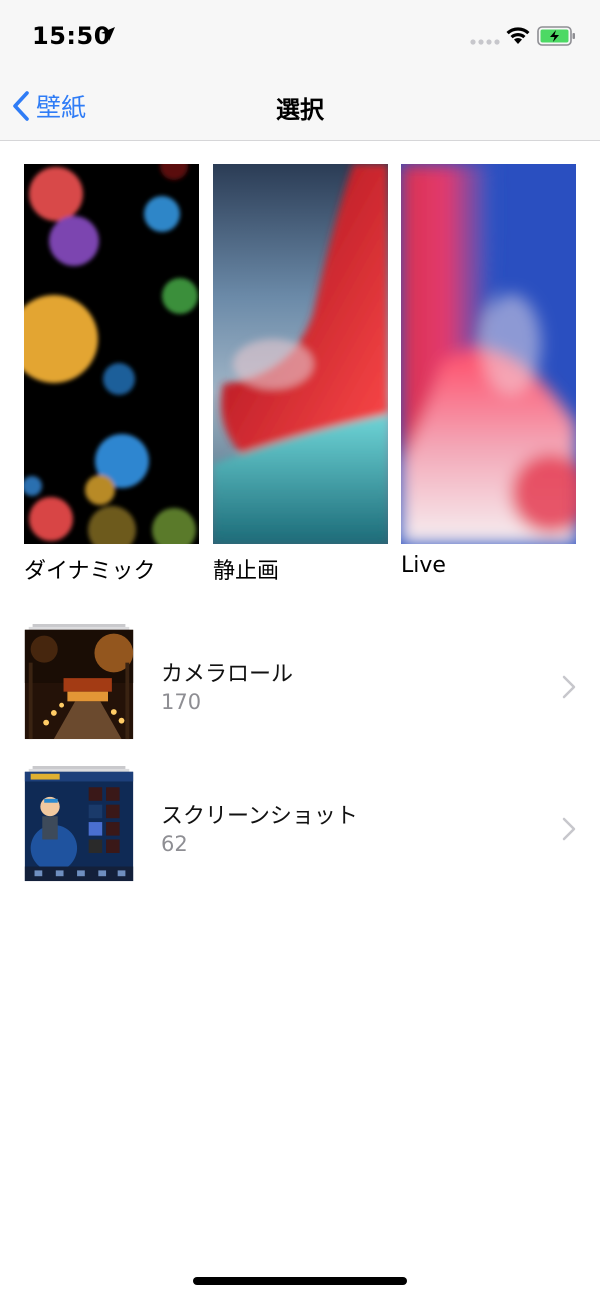 This screenshot has width=600, height=1299. What do you see at coordinates (518, 35) in the screenshot?
I see `wifi-icon` at bounding box center [518, 35].